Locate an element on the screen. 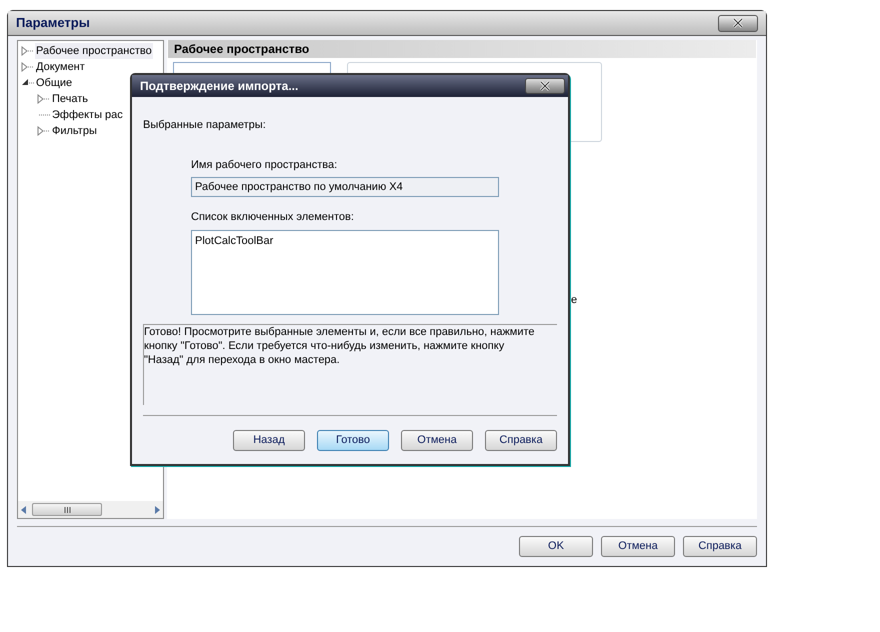 This screenshot has height=632, width=880. dialog-button: OK is located at coordinates (556, 546).